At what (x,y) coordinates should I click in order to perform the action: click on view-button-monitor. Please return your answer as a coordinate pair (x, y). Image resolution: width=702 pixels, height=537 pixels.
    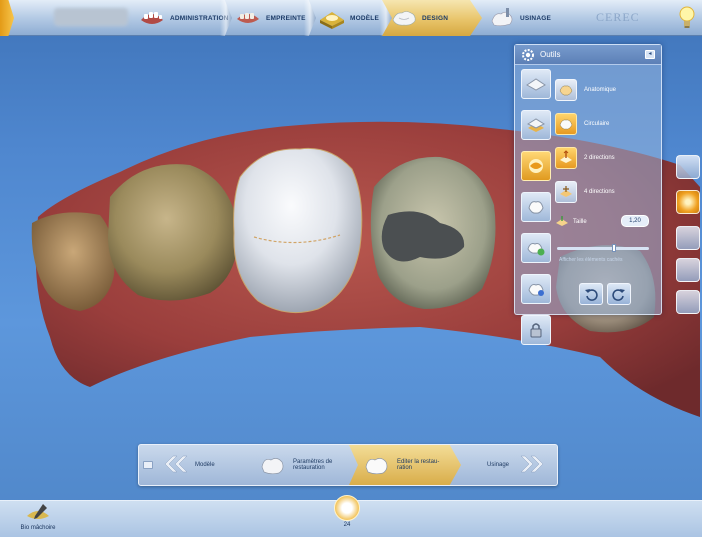
    Looking at the image, I should click on (688, 270).